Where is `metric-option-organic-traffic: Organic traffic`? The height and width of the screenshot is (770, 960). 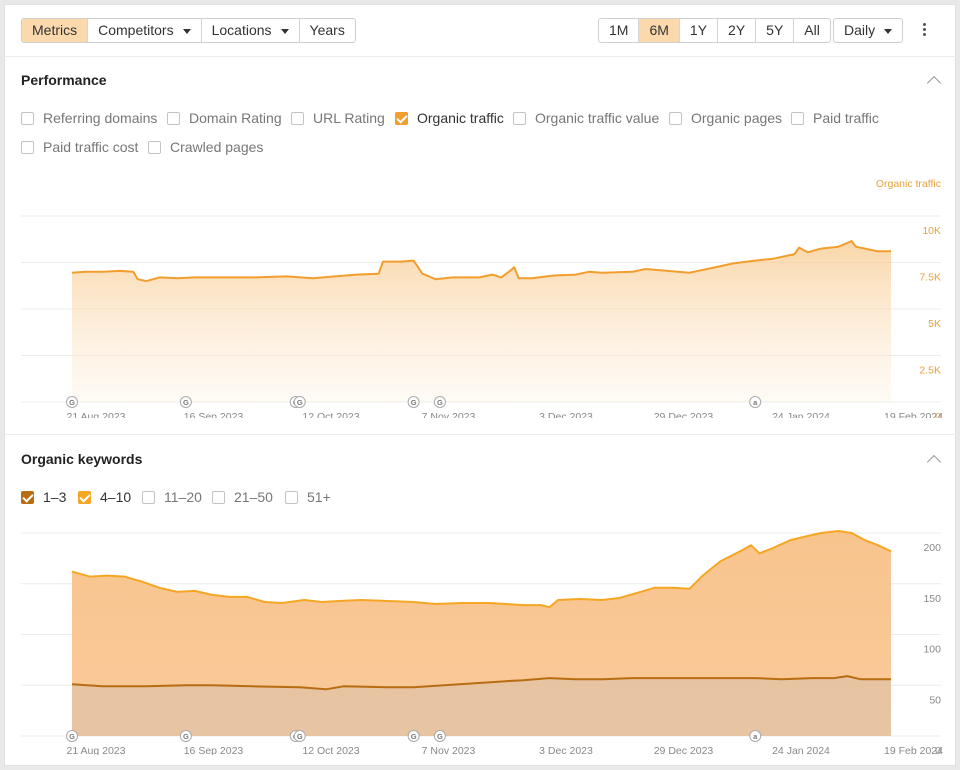
metric-option-organic-traffic: Organic traffic is located at coordinates (449, 118).